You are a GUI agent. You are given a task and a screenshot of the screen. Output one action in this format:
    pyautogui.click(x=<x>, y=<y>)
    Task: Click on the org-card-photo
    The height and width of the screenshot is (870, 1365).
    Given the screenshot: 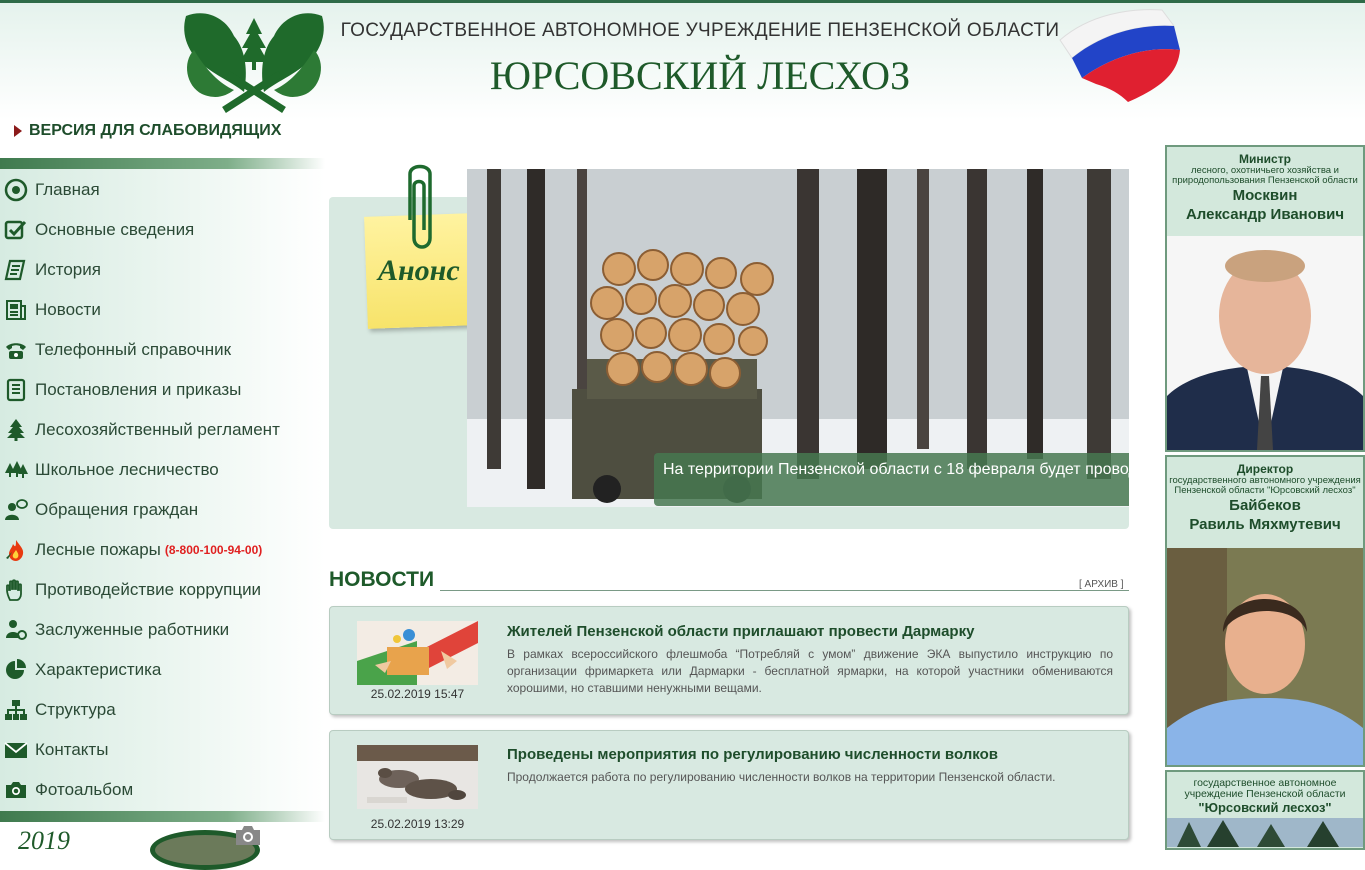 What is the action you would take?
    pyautogui.click(x=1265, y=832)
    